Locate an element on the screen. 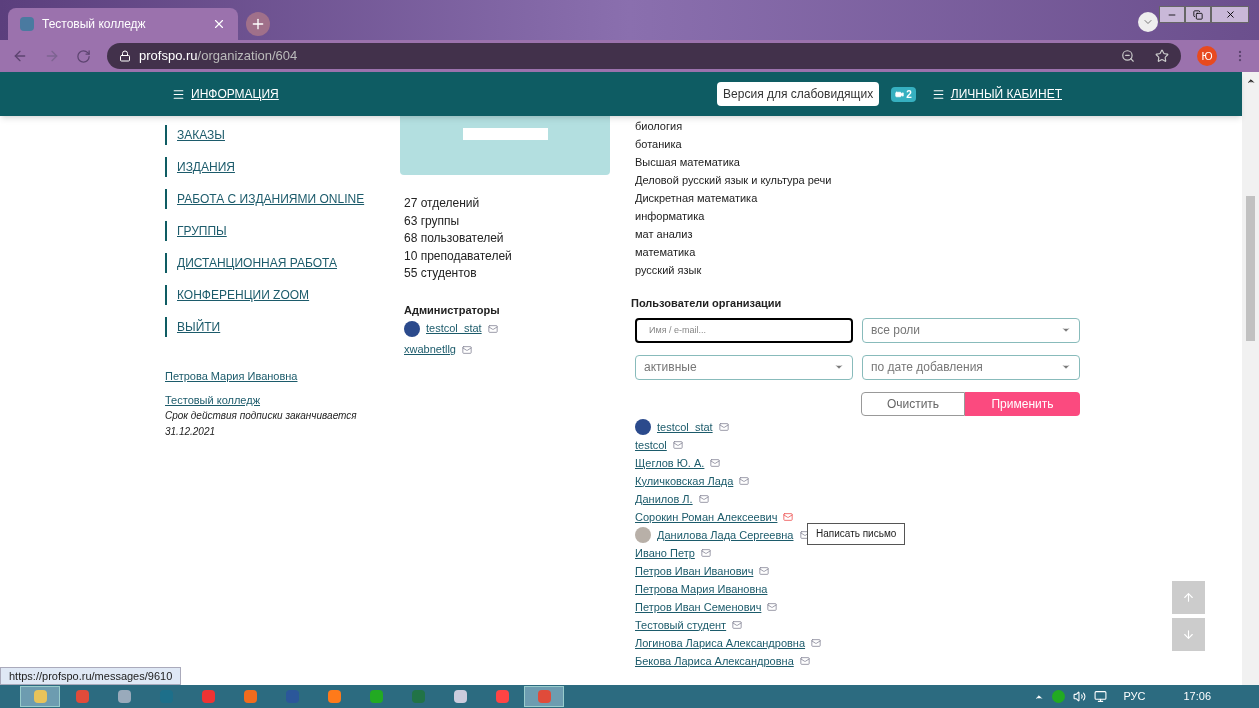  subject-text: математика is located at coordinates (666, 252).